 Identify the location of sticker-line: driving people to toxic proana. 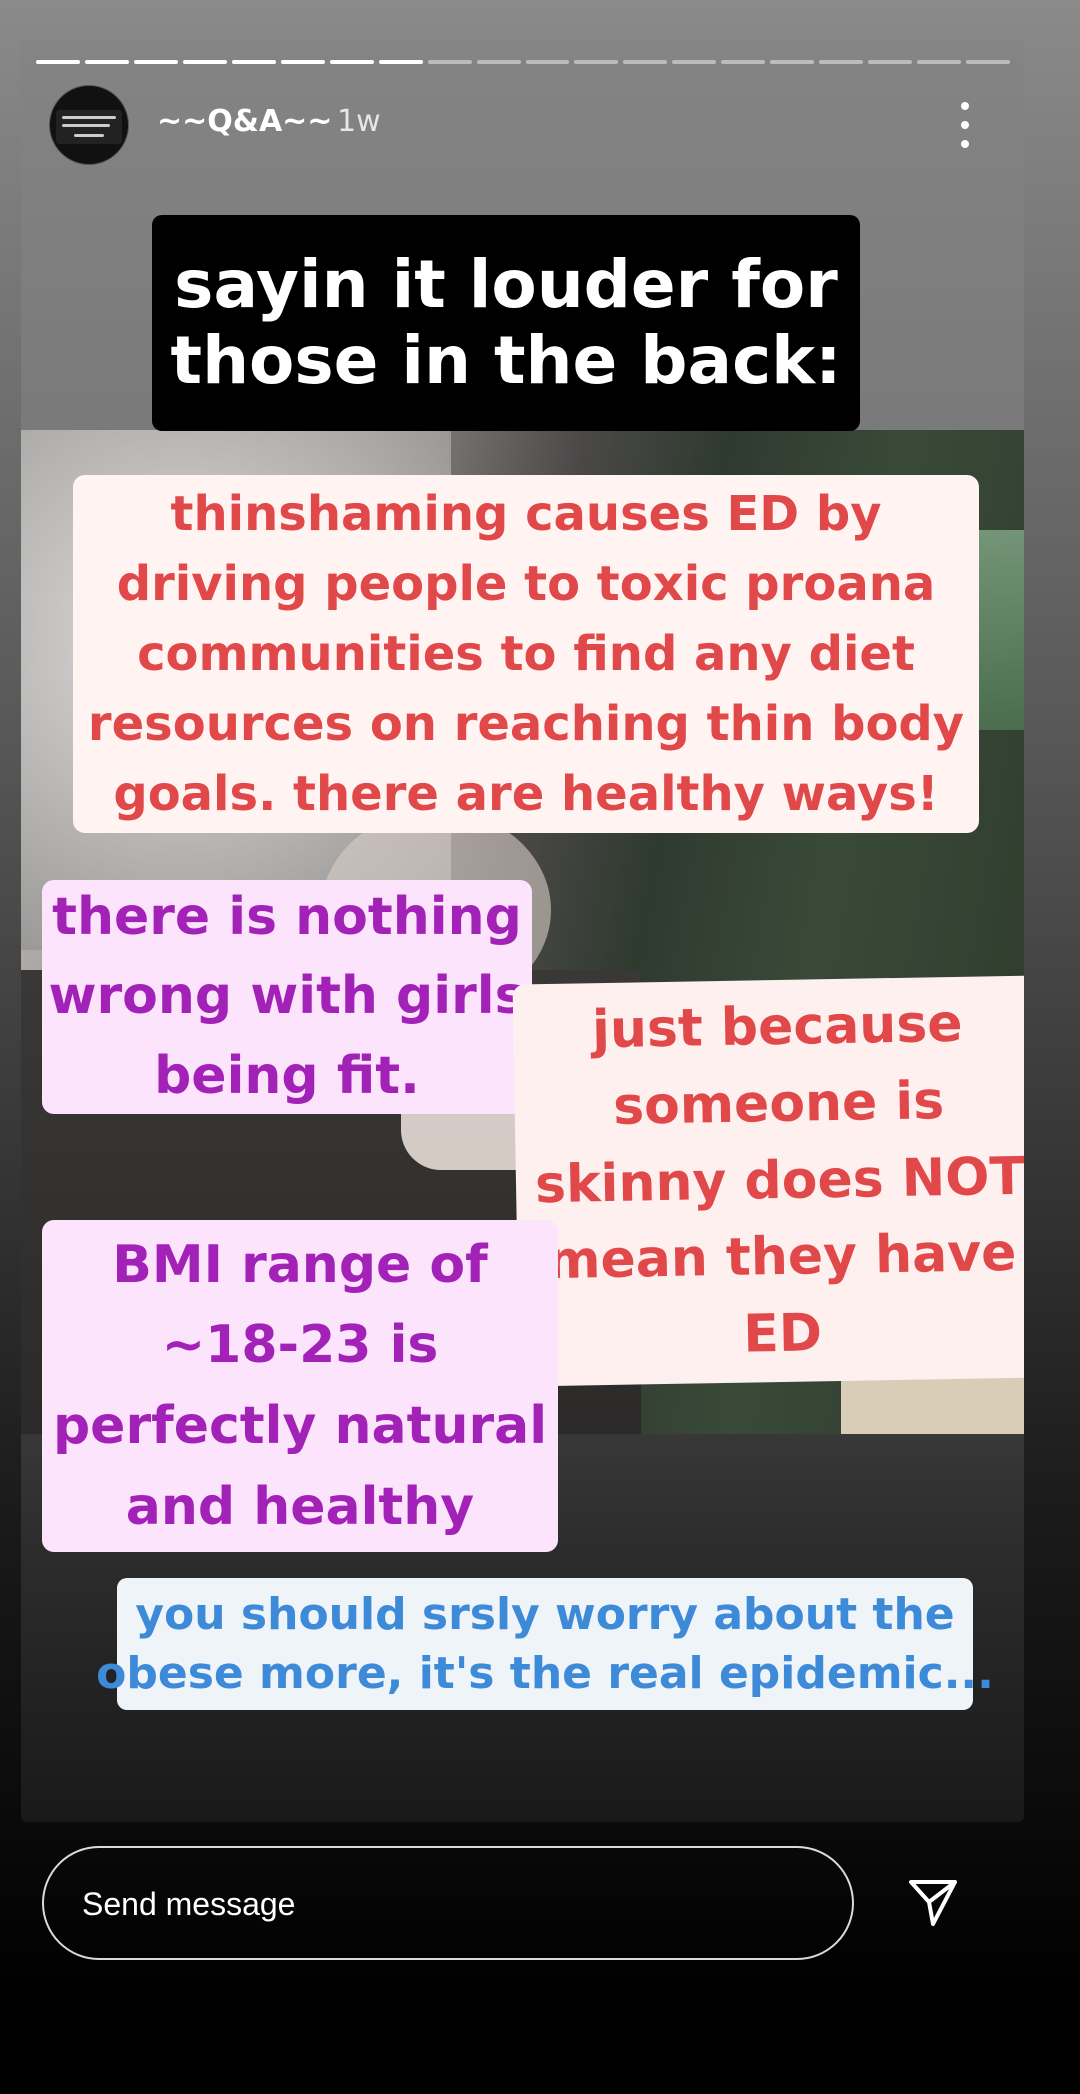
(526, 583).